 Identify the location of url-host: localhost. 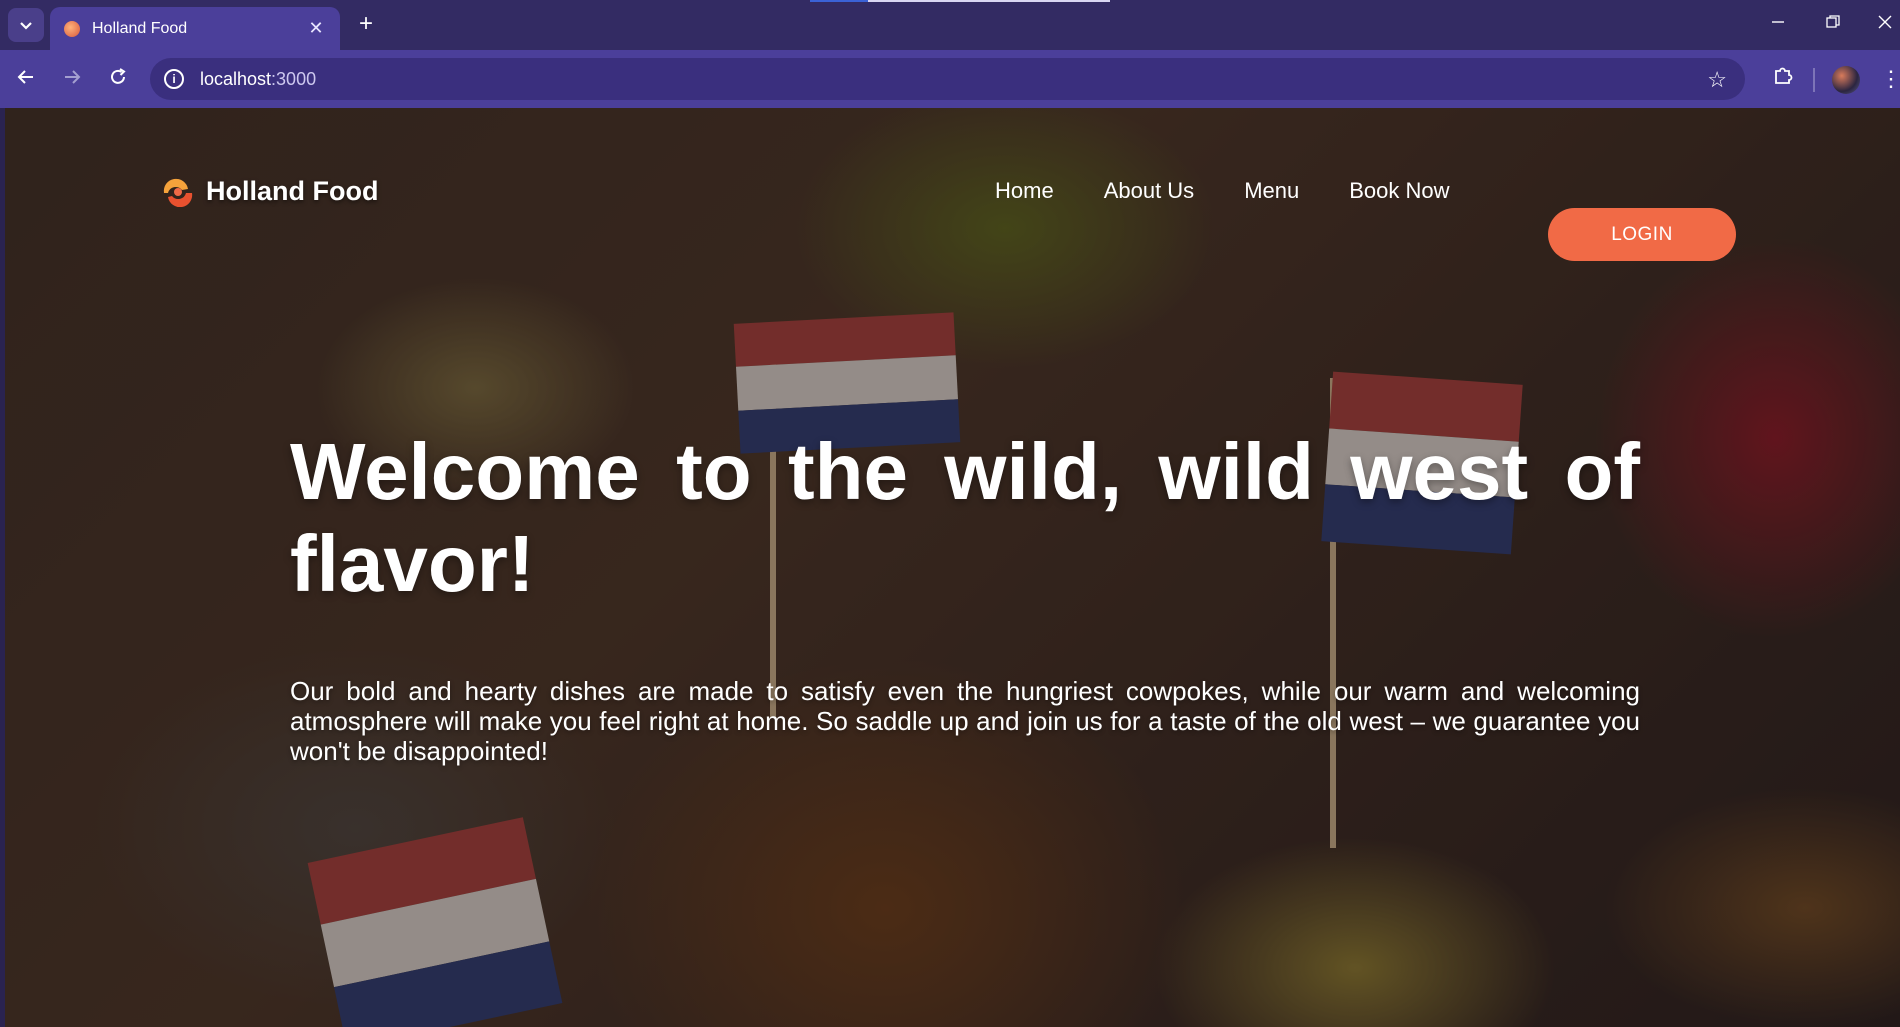
(236, 78).